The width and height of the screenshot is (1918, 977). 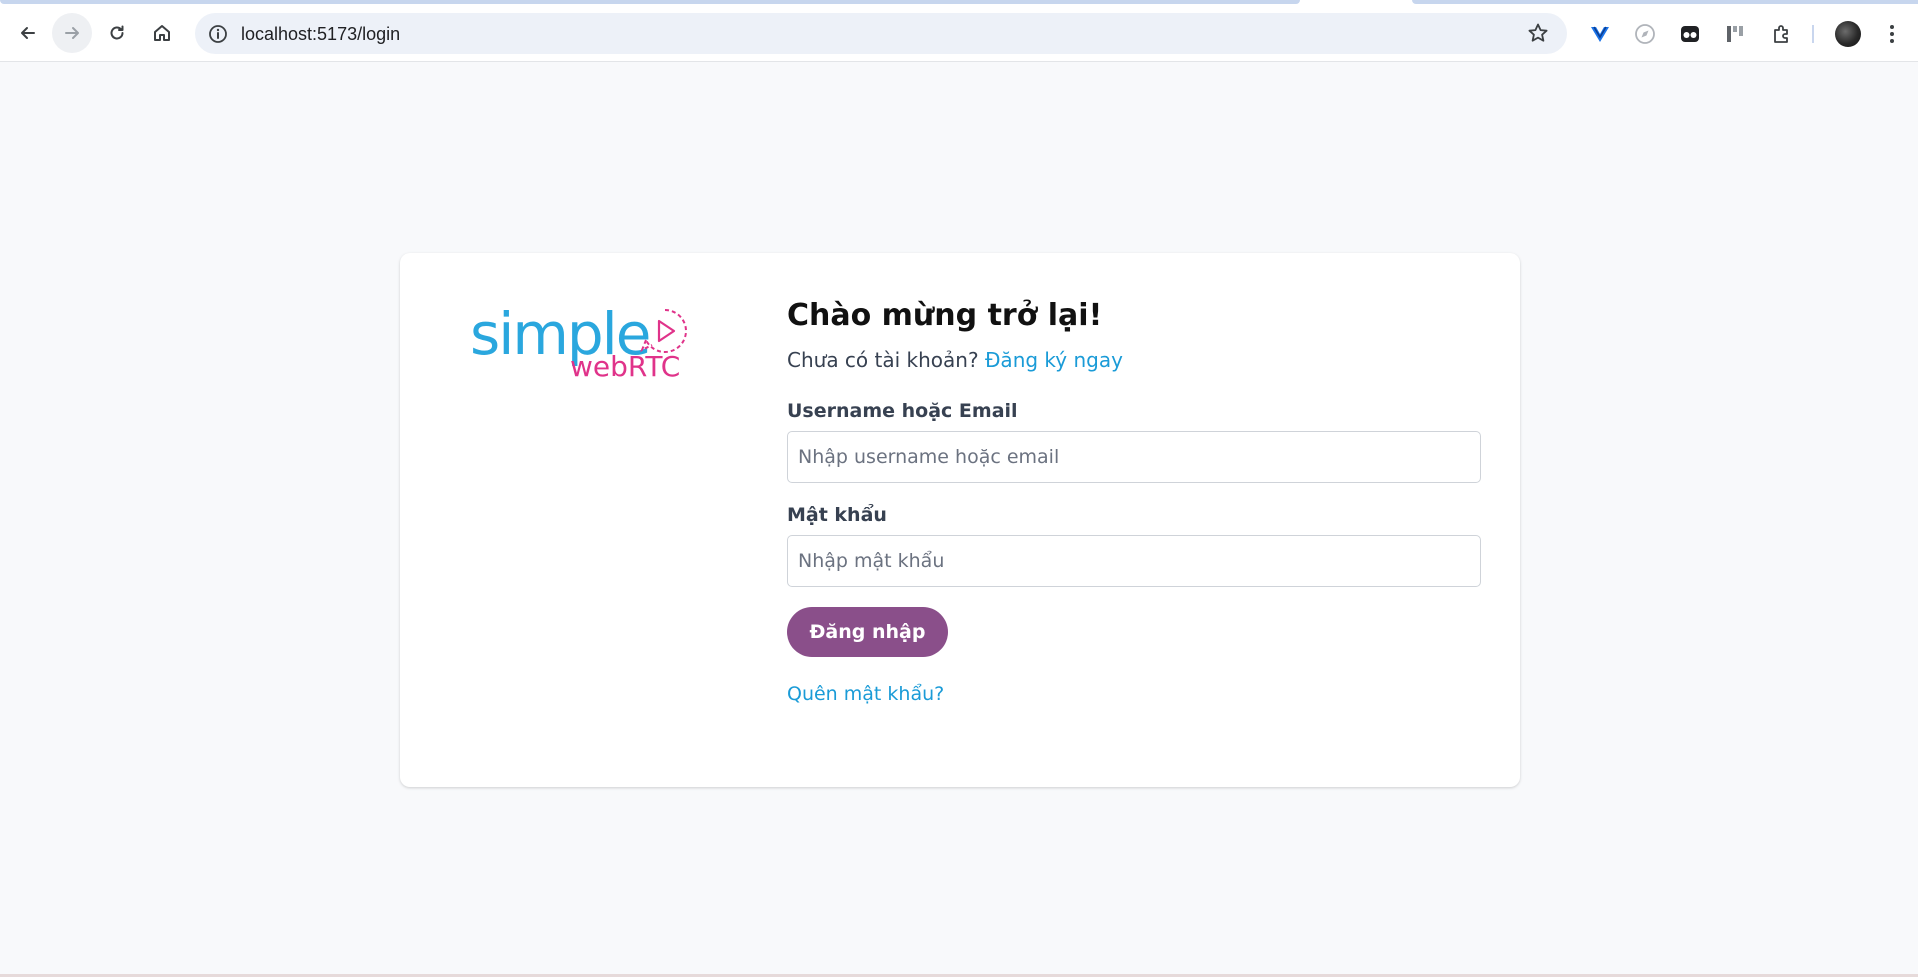 What do you see at coordinates (1690, 34) in the screenshot?
I see `incognito-extension-icon` at bounding box center [1690, 34].